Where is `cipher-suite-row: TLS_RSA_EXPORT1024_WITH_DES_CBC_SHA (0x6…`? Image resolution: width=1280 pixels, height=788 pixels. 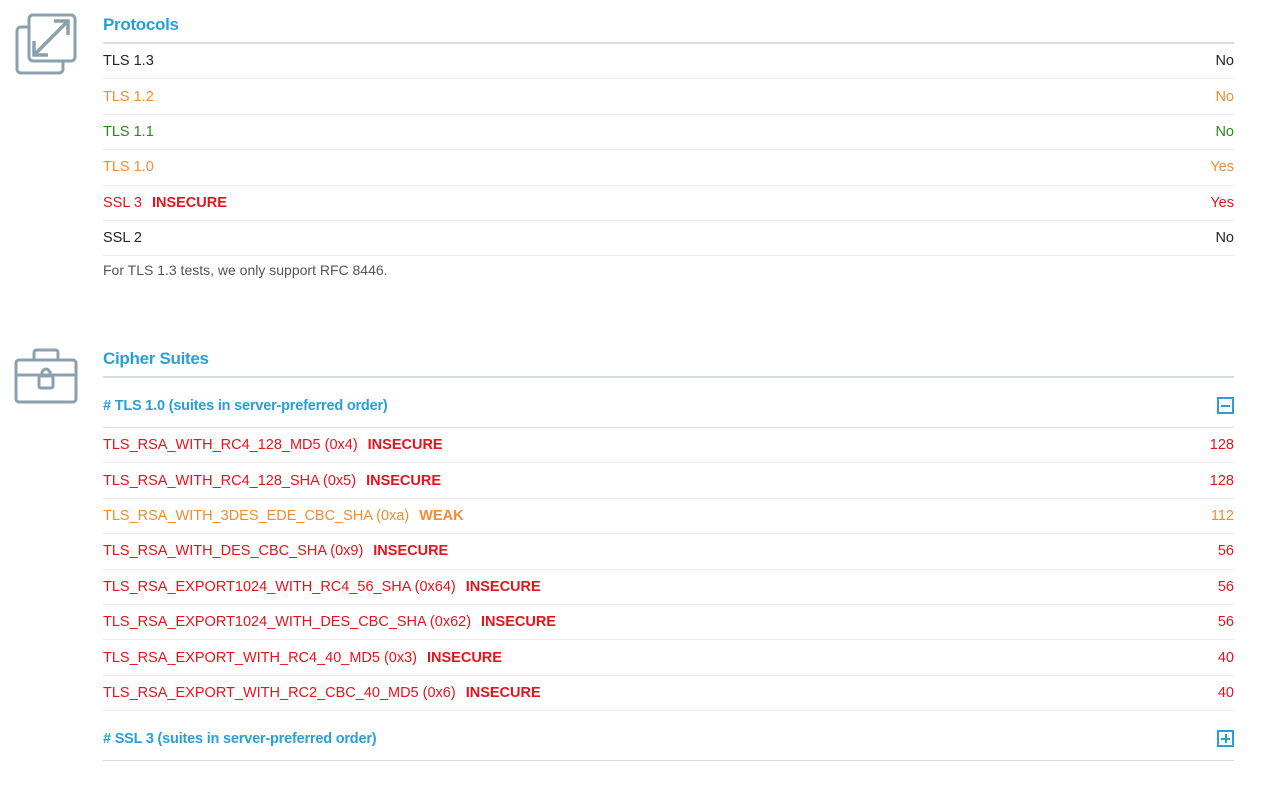
cipher-suite-row: TLS_RSA_EXPORT1024_WITH_DES_CBC_SHA (0x6… is located at coordinates (668, 623).